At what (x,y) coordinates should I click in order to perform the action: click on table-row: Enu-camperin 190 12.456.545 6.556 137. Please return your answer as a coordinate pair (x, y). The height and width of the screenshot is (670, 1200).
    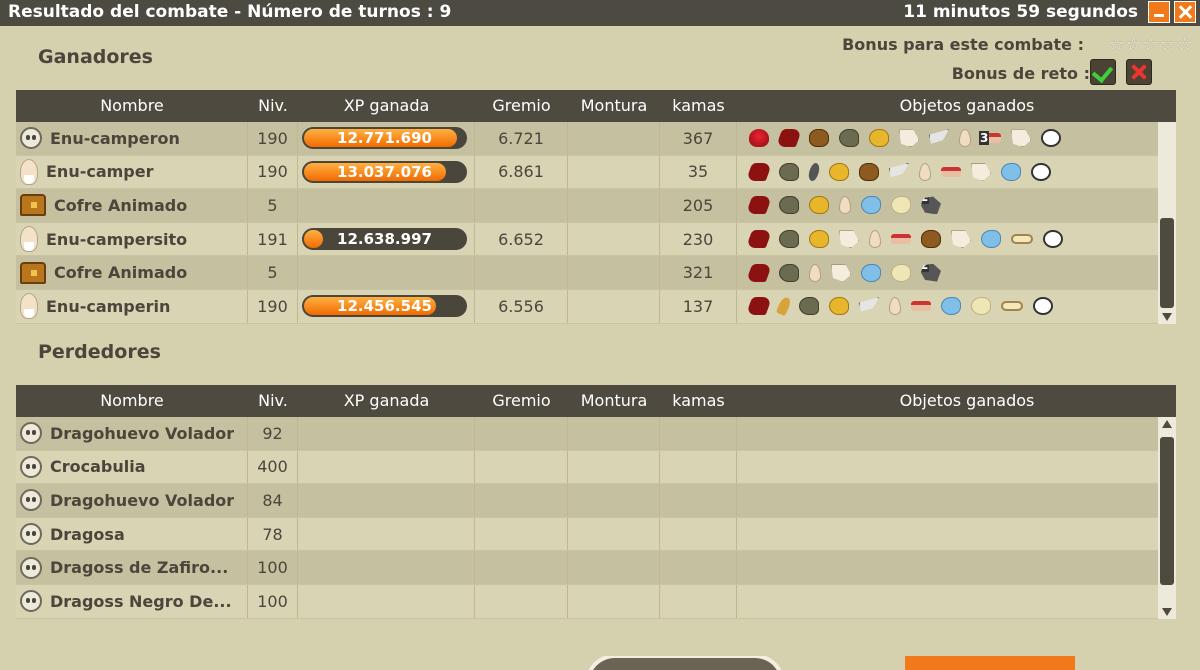
    Looking at the image, I should click on (596, 306).